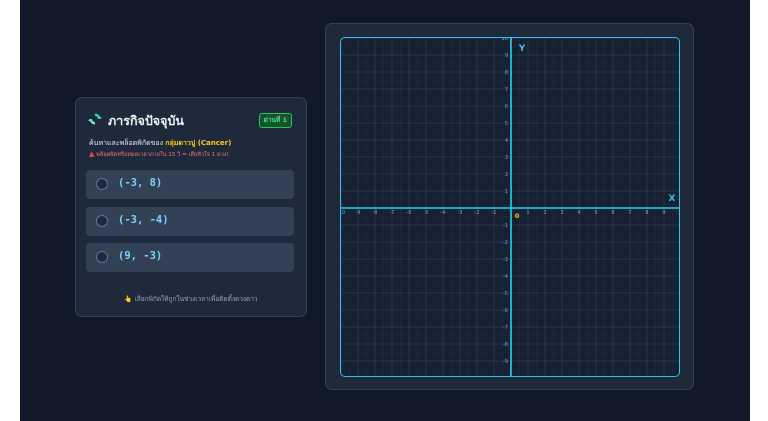 The width and height of the screenshot is (768, 421). What do you see at coordinates (505, 243) in the screenshot?
I see `y-tick-label: -2` at bounding box center [505, 243].